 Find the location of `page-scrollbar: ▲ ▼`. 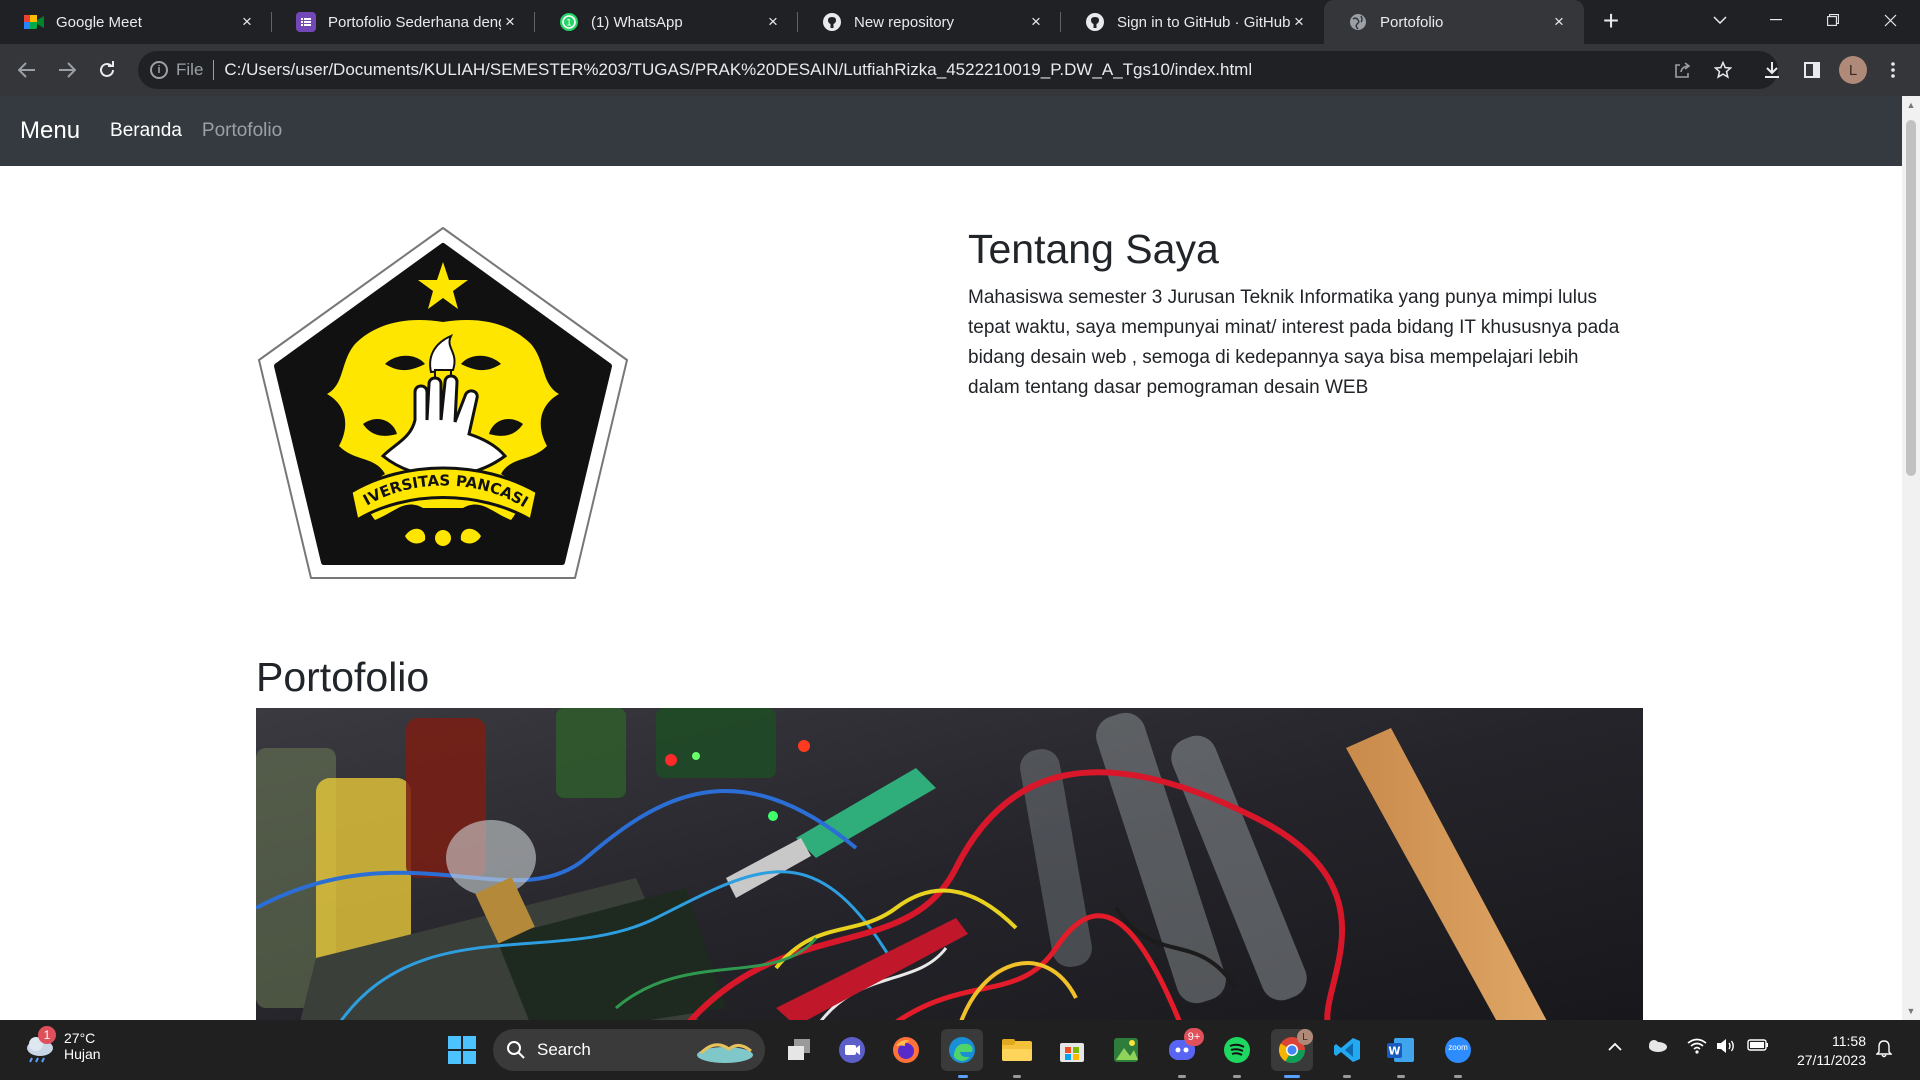

page-scrollbar: ▲ ▼ is located at coordinates (1911, 558).